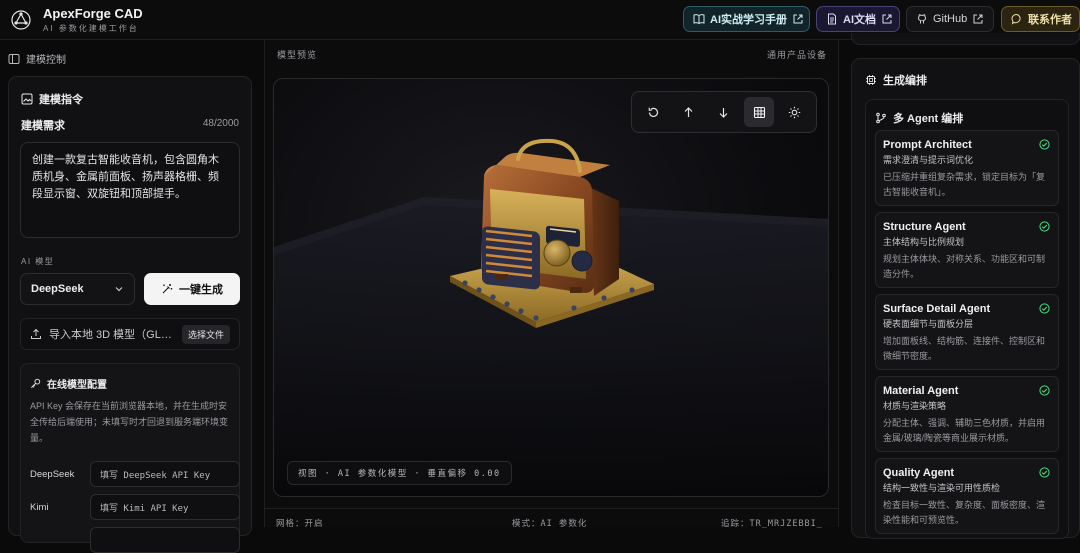 This screenshot has width=1080, height=553. Describe the element at coordinates (36, 333) in the screenshot. I see `upload-icon` at that location.